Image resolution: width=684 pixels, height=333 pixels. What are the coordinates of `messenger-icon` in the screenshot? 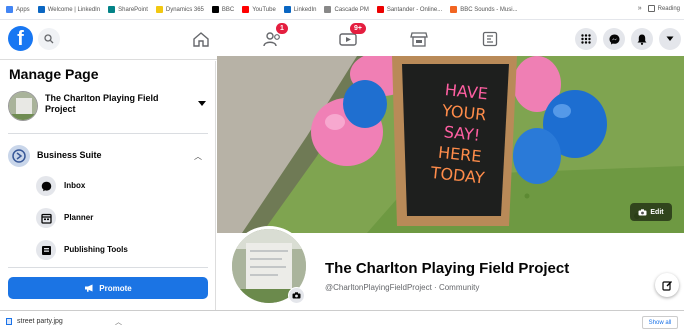 It's located at (614, 39).